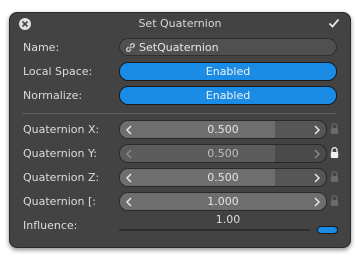  Describe the element at coordinates (53, 95) in the screenshot. I see `normalize-label: Normalize:` at that location.